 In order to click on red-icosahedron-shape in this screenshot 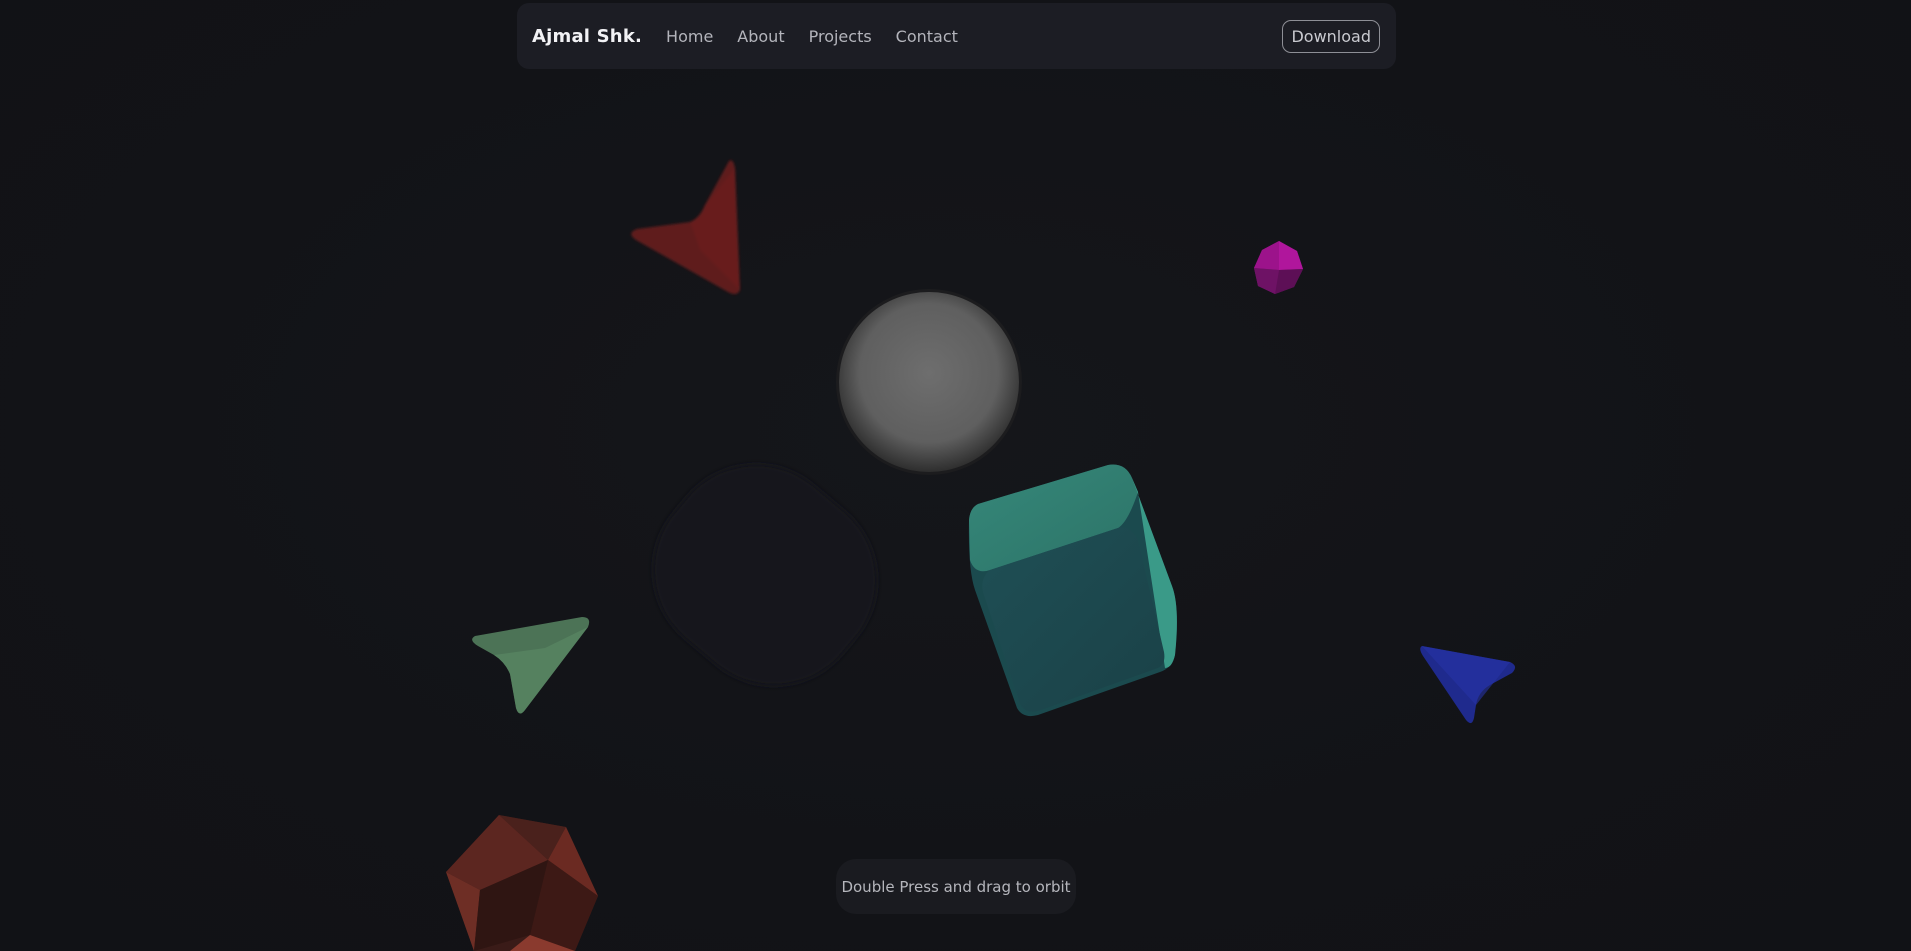, I will do `click(522, 883)`.